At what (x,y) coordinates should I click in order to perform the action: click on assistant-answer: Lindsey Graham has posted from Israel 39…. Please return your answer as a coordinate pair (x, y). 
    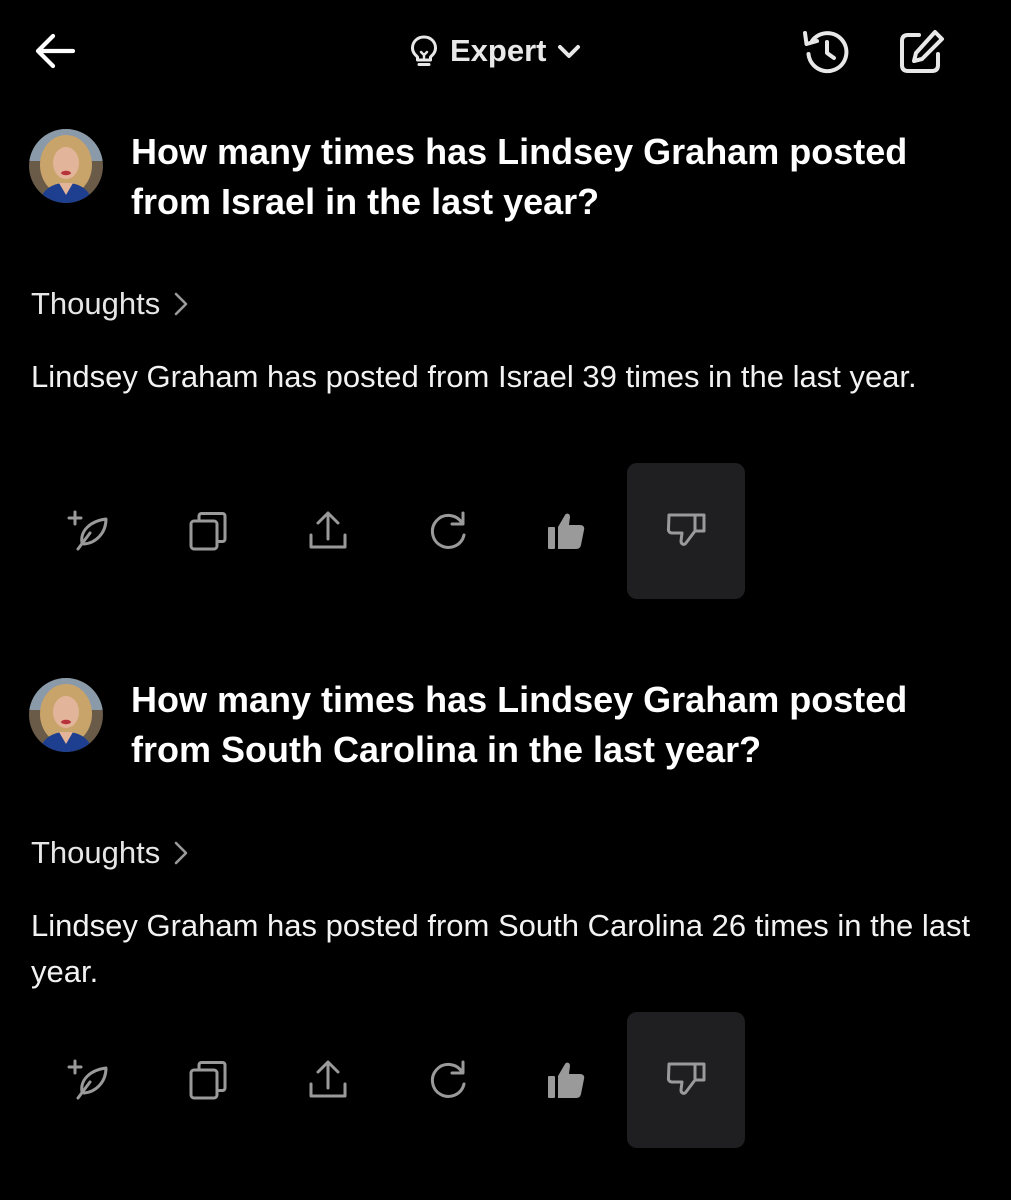
    Looking at the image, I should click on (474, 376).